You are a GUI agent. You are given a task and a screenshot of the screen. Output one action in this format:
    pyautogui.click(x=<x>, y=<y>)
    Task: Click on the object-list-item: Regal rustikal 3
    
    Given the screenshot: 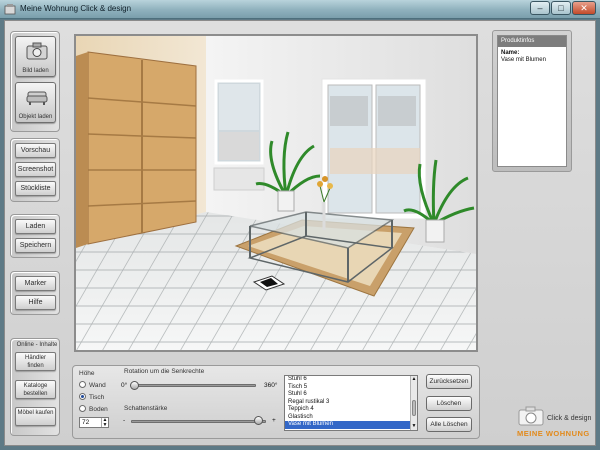 What is the action you would take?
    pyautogui.click(x=351, y=403)
    